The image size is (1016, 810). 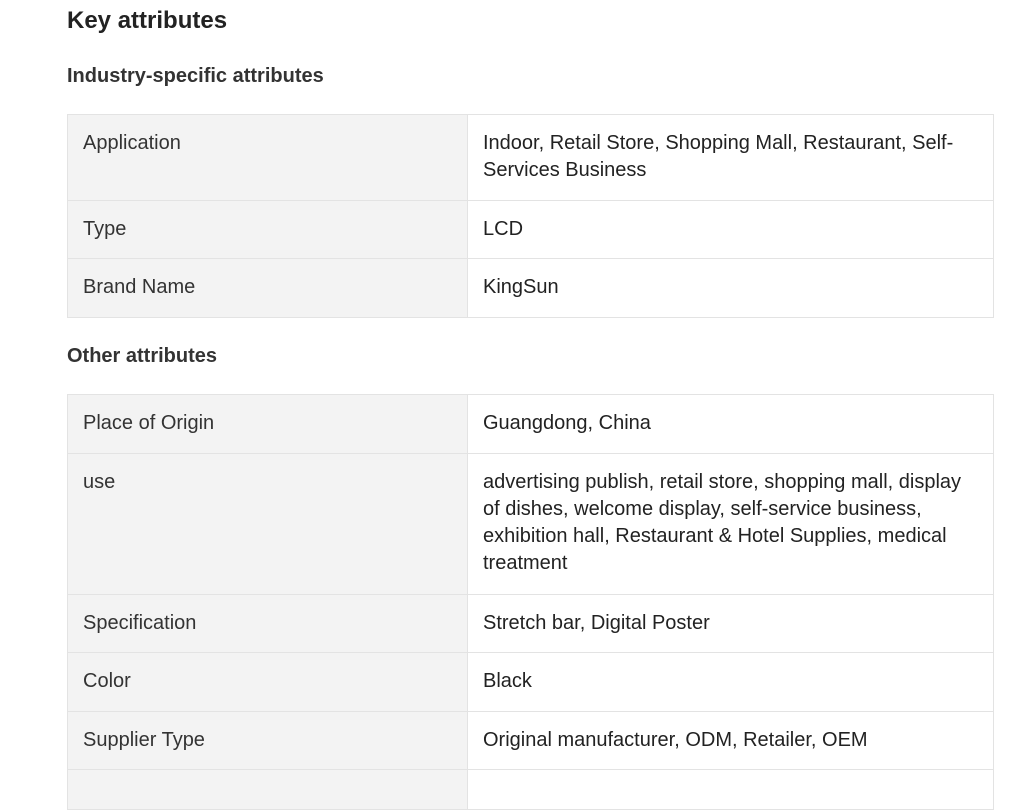 What do you see at coordinates (267, 740) in the screenshot?
I see `attr-name: Supplier Type` at bounding box center [267, 740].